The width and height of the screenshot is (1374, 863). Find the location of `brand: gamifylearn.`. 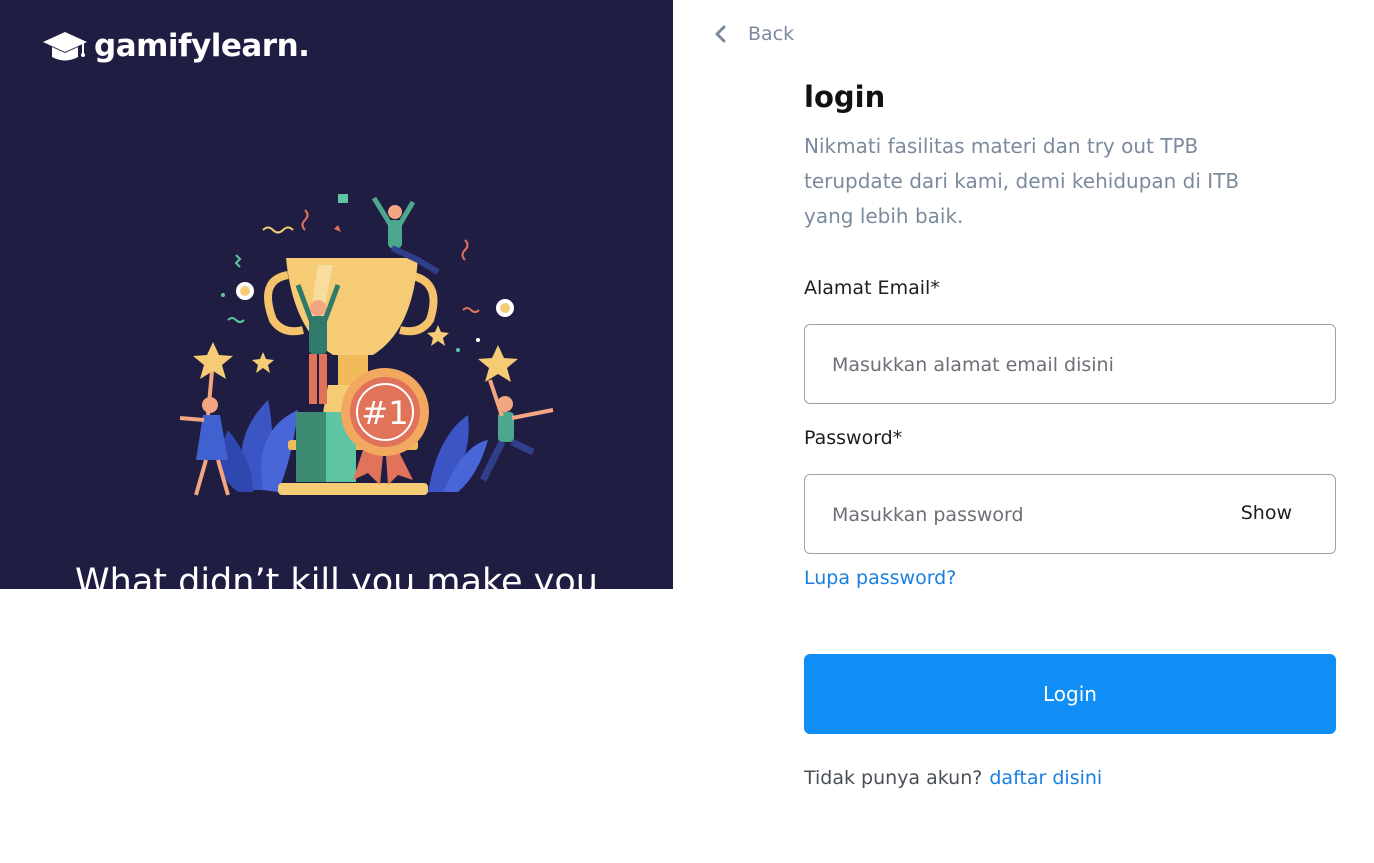

brand: gamifylearn. is located at coordinates (175, 46).